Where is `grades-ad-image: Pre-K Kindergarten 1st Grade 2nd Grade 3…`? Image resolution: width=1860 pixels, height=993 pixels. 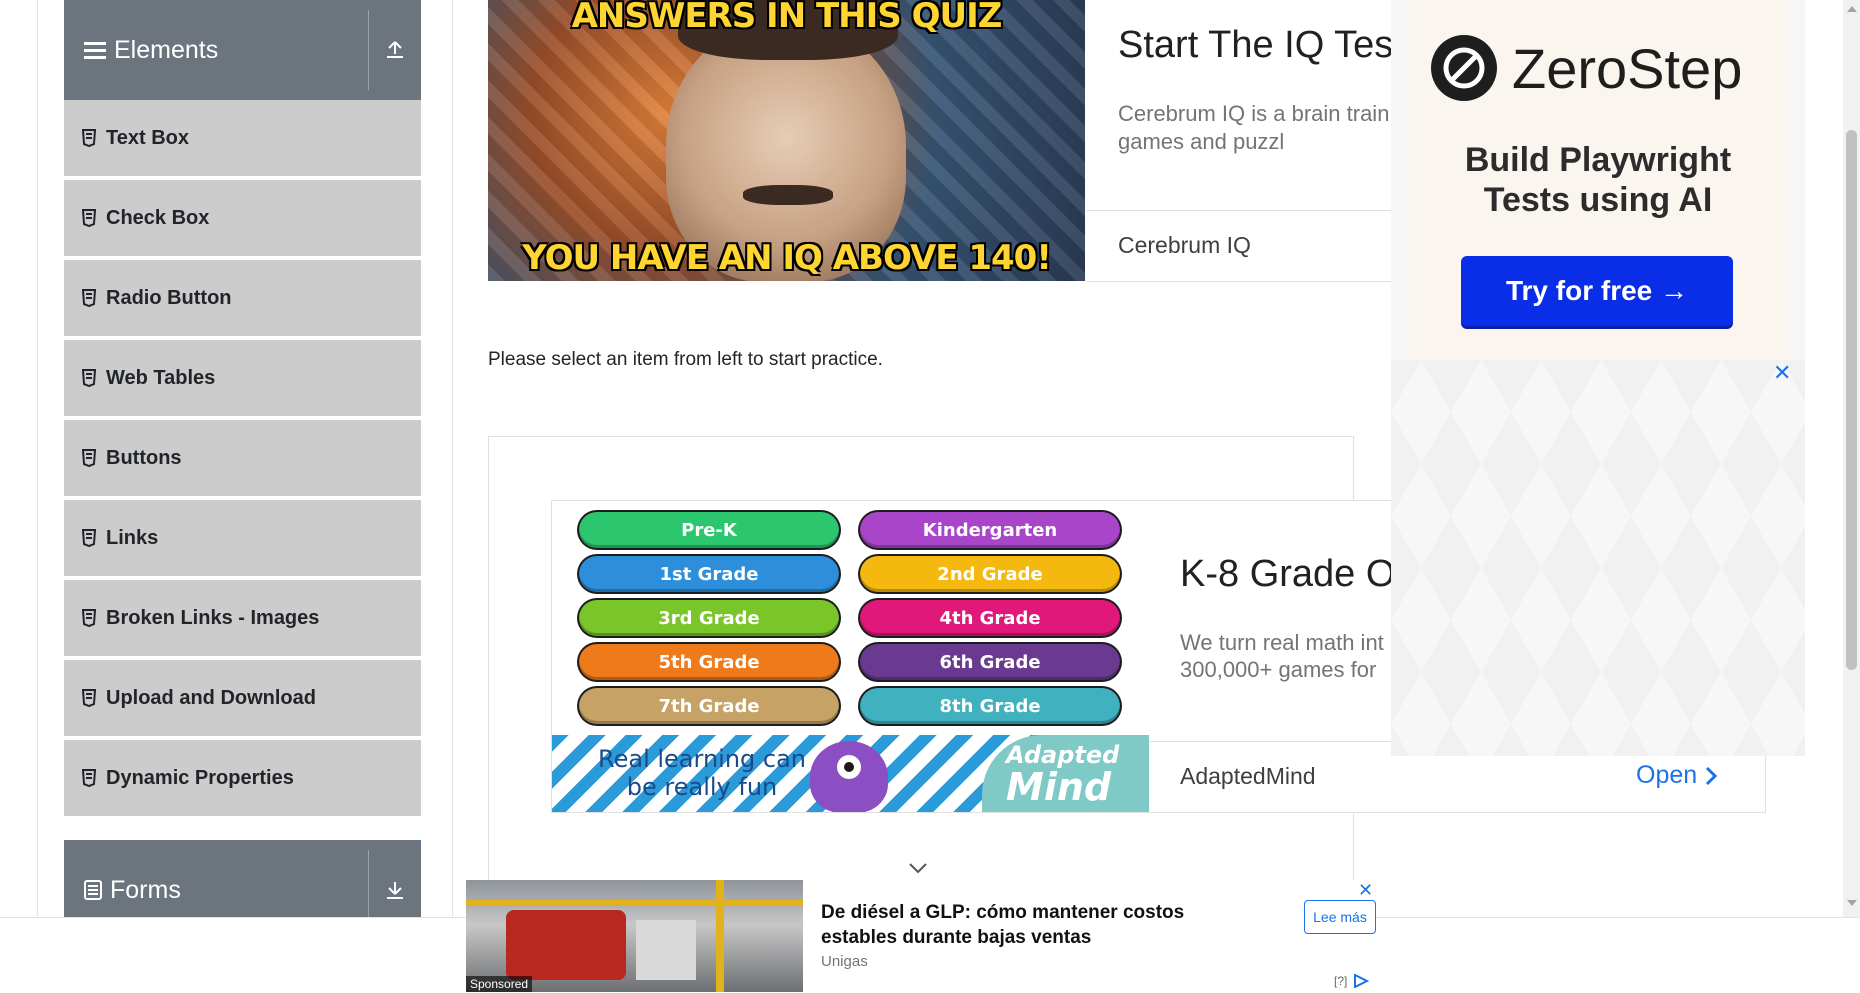
grades-ad-image: Pre-K Kindergarten 1st Grade 2nd Grade 3… is located at coordinates (850, 656).